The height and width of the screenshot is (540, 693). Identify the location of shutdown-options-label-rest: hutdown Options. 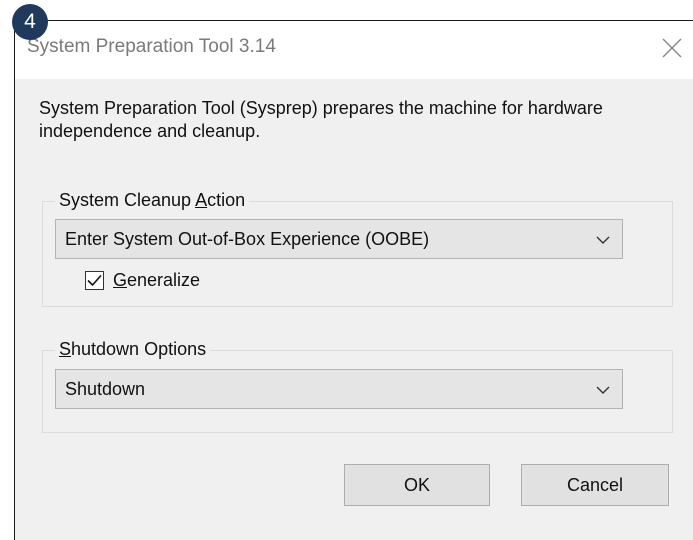
(139, 349).